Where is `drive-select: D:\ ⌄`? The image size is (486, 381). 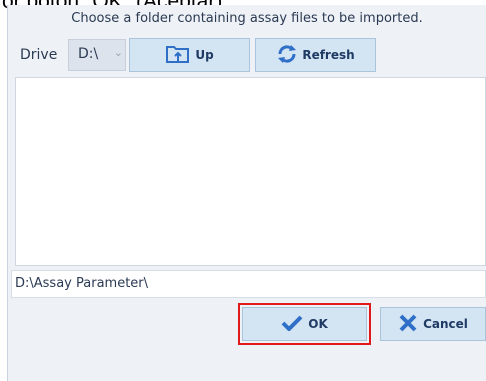
drive-select: D:\ ⌄ is located at coordinates (97, 55).